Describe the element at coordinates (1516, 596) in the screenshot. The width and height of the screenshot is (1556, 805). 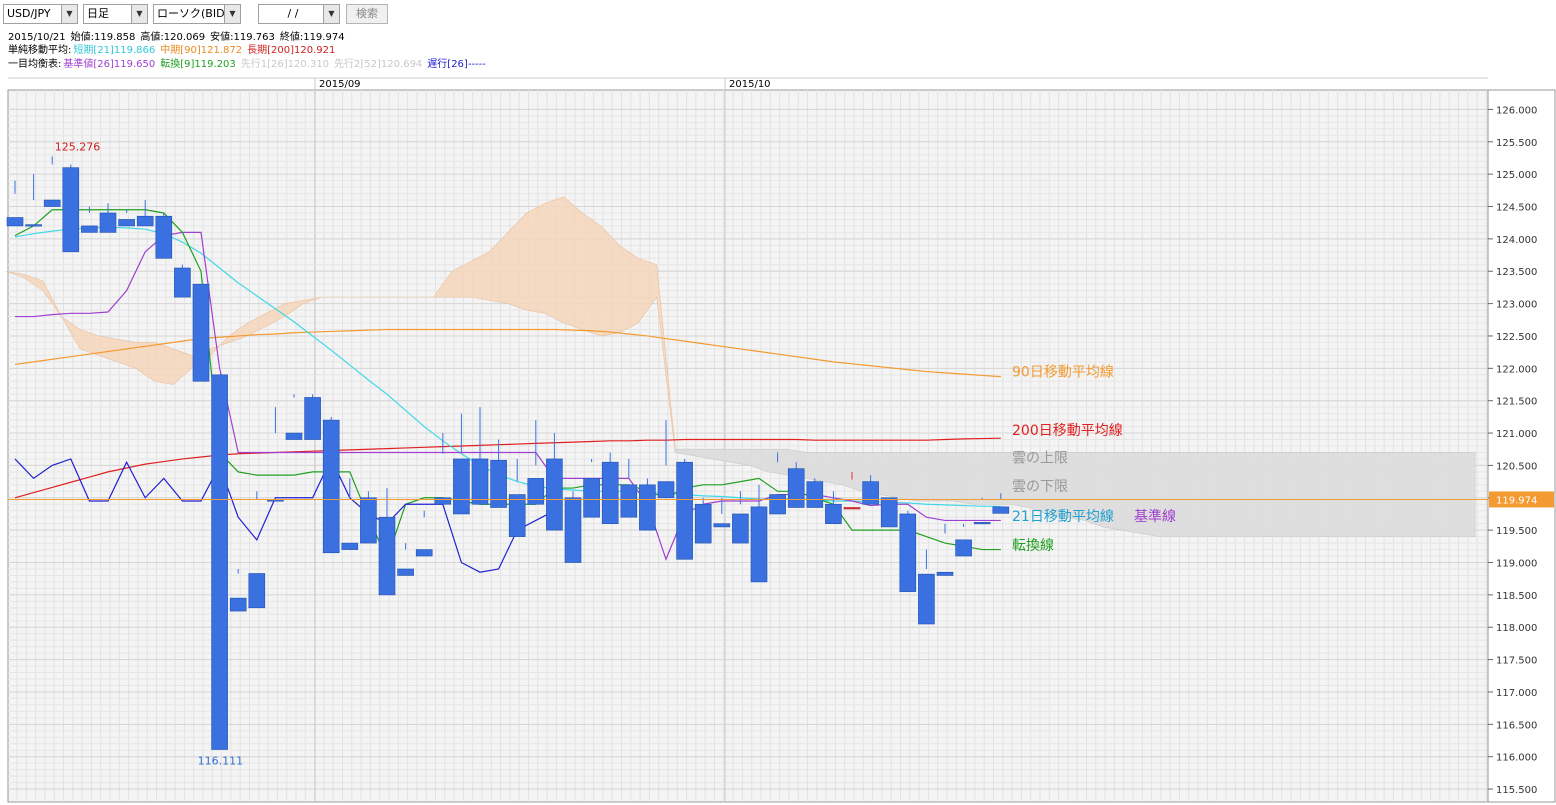
I see `y-tick-label: 118.500` at that location.